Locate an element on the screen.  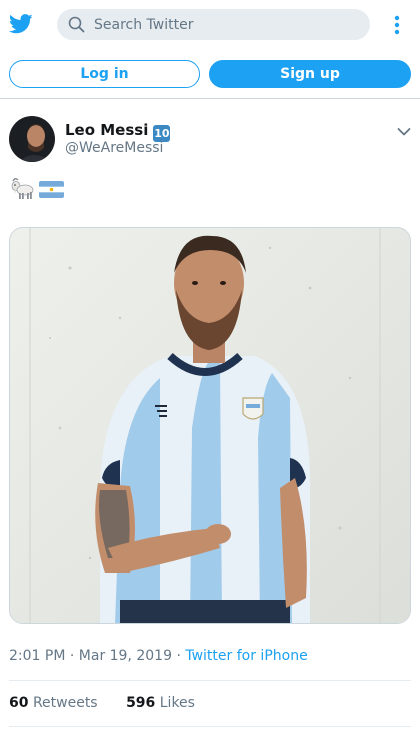
likes-stat: 596 Likes is located at coordinates (160, 703).